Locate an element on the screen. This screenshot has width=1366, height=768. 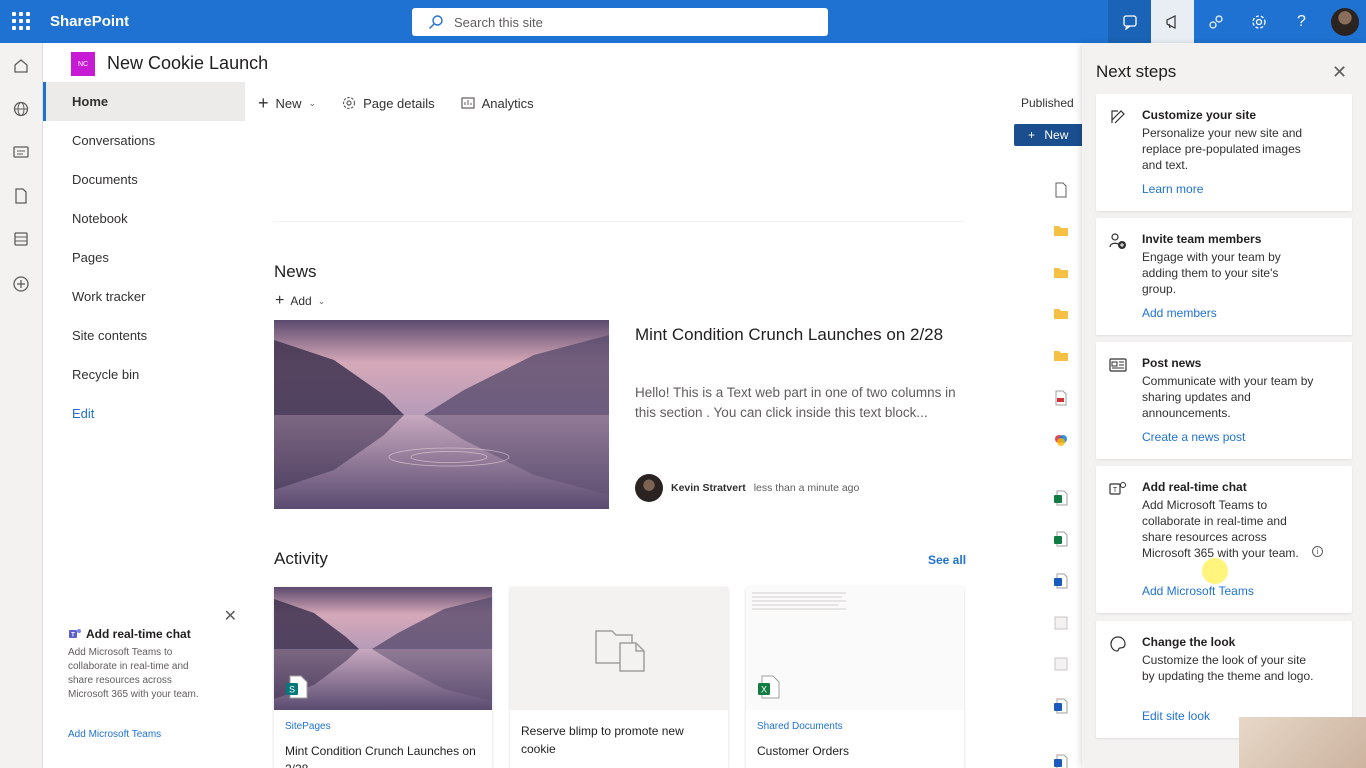
news-hero-image is located at coordinates (441, 414).